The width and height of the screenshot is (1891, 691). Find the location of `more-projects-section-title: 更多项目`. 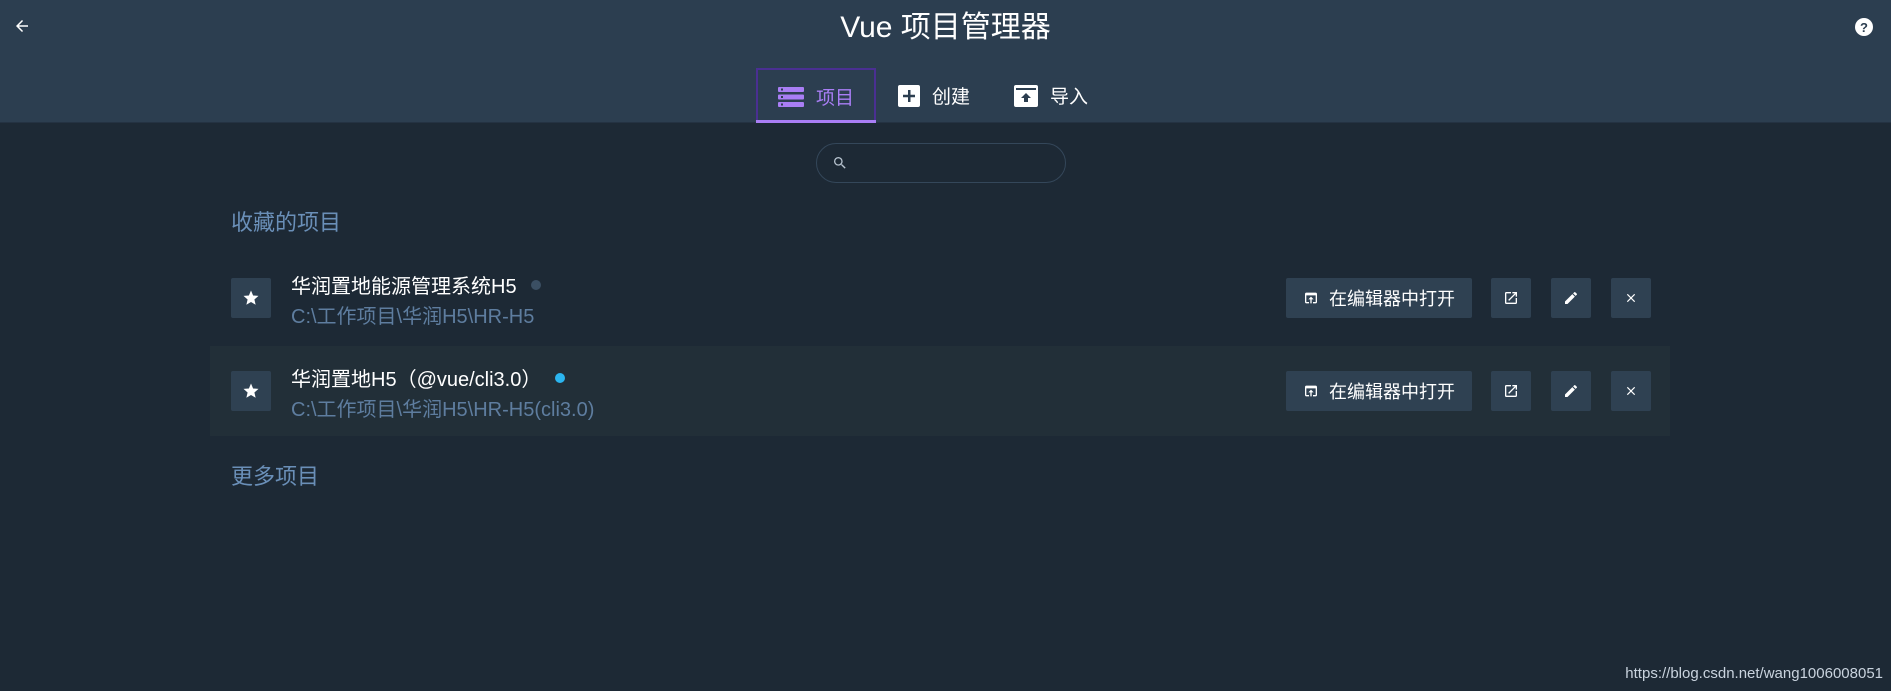

more-projects-section-title: 更多项目 is located at coordinates (275, 476).